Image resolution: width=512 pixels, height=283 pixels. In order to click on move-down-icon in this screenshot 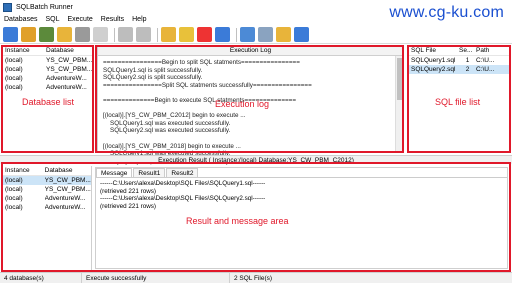, I will do `click(204, 34)`.